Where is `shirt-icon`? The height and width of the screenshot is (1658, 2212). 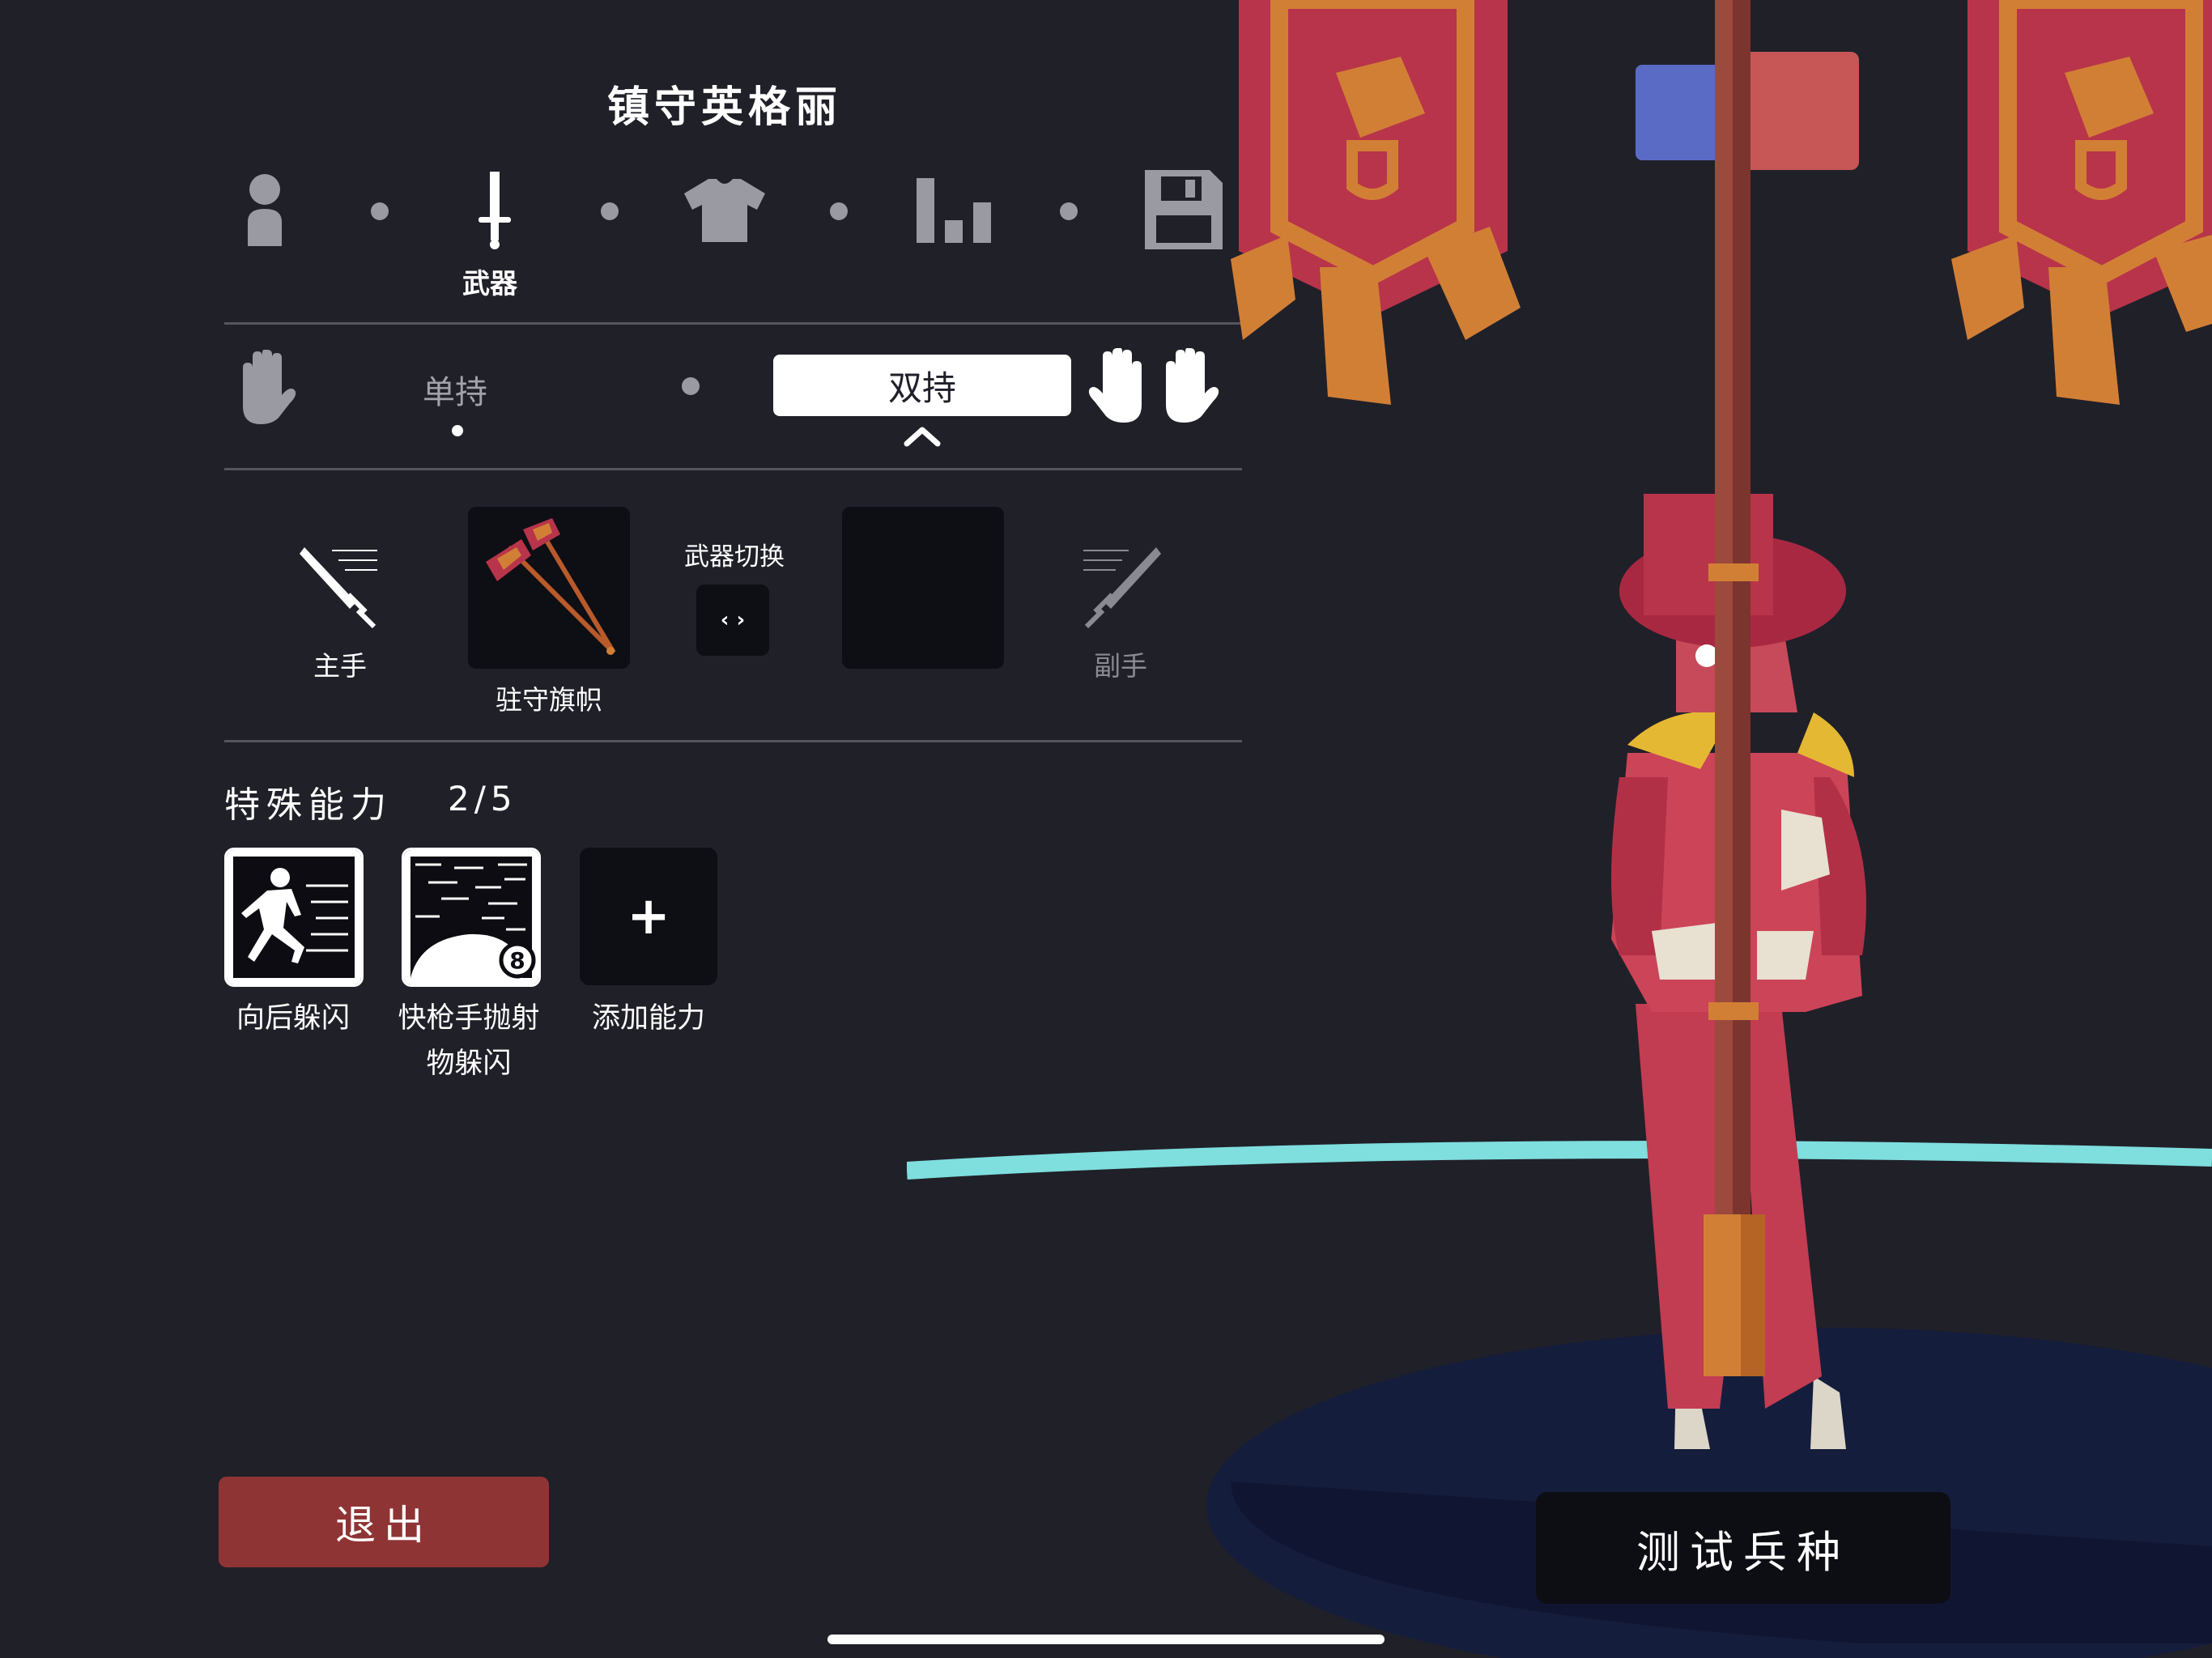
shirt-icon is located at coordinates (724, 209).